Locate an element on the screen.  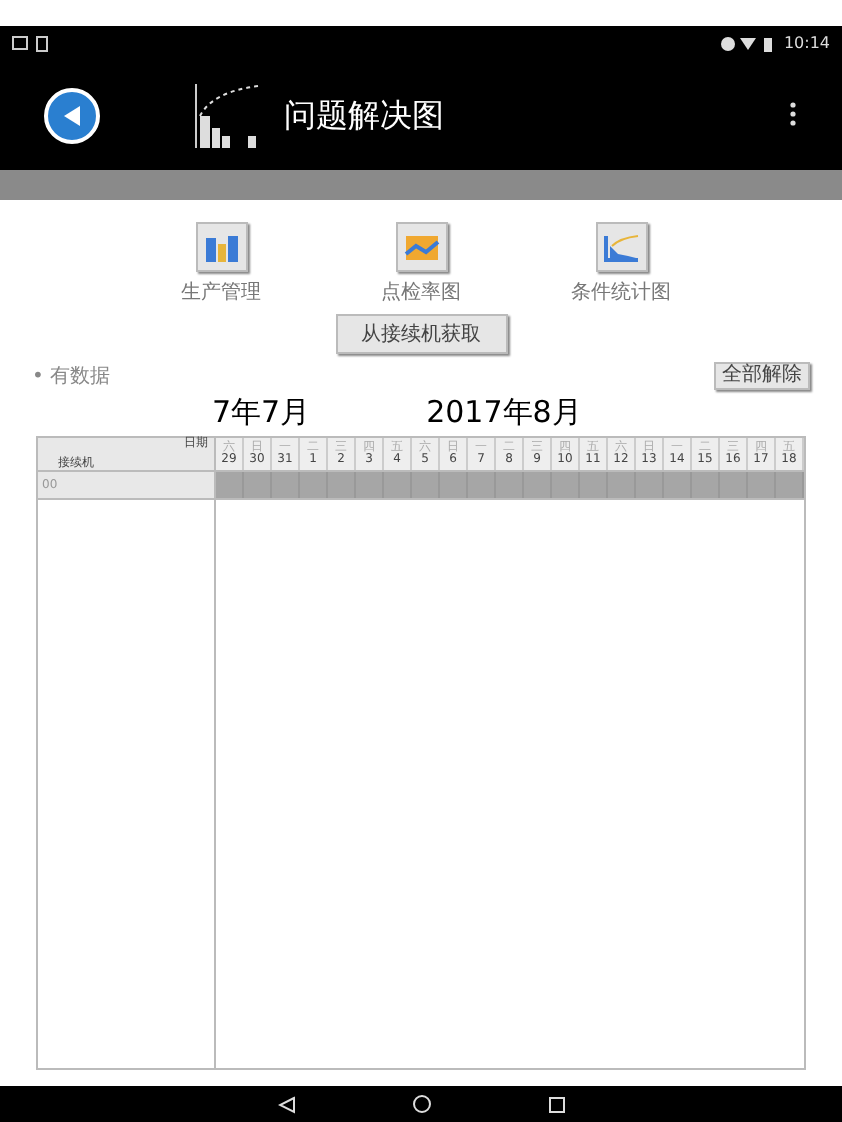
month-label: 7年7月 is located at coordinates (261, 412).